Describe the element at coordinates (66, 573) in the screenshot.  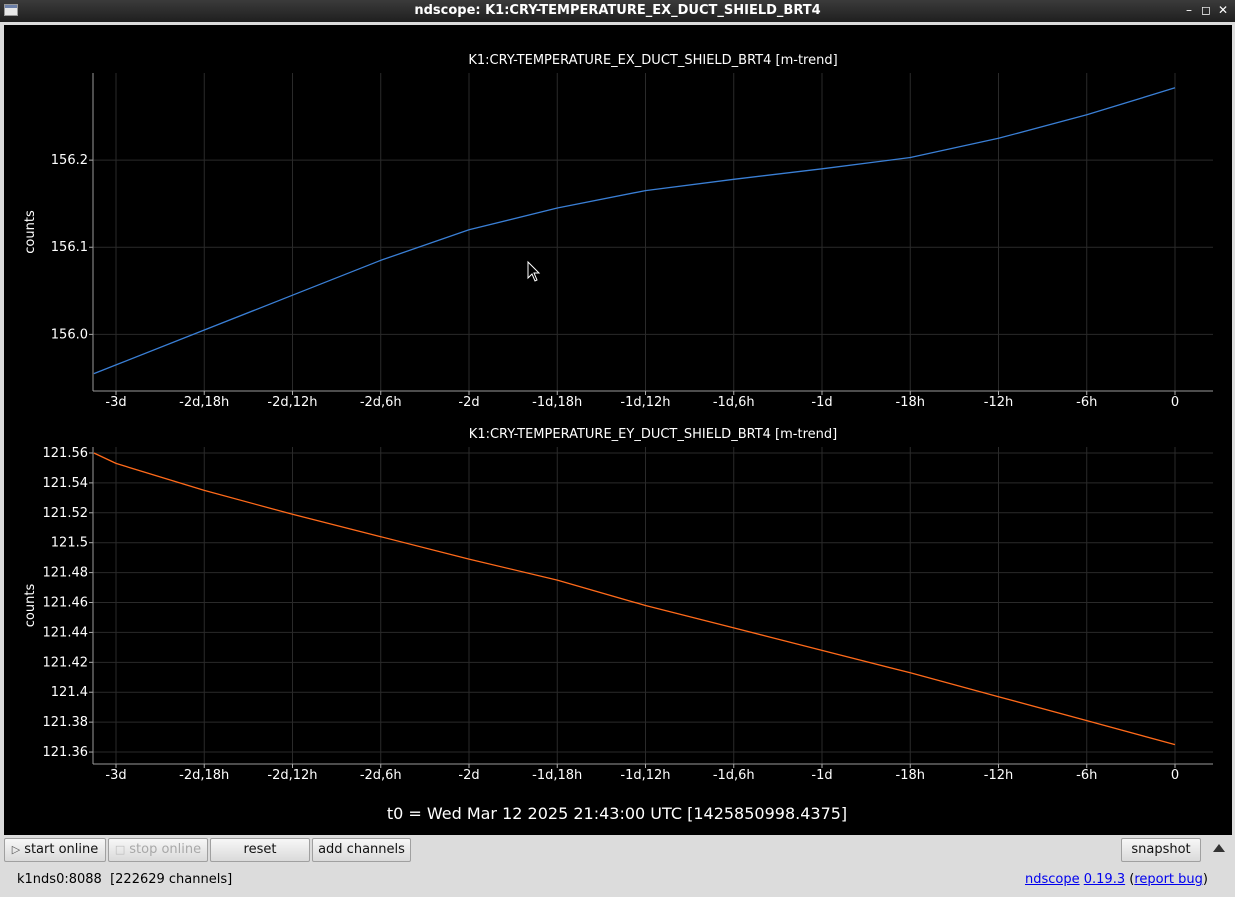
I see `y-tick-label: 121.48` at that location.